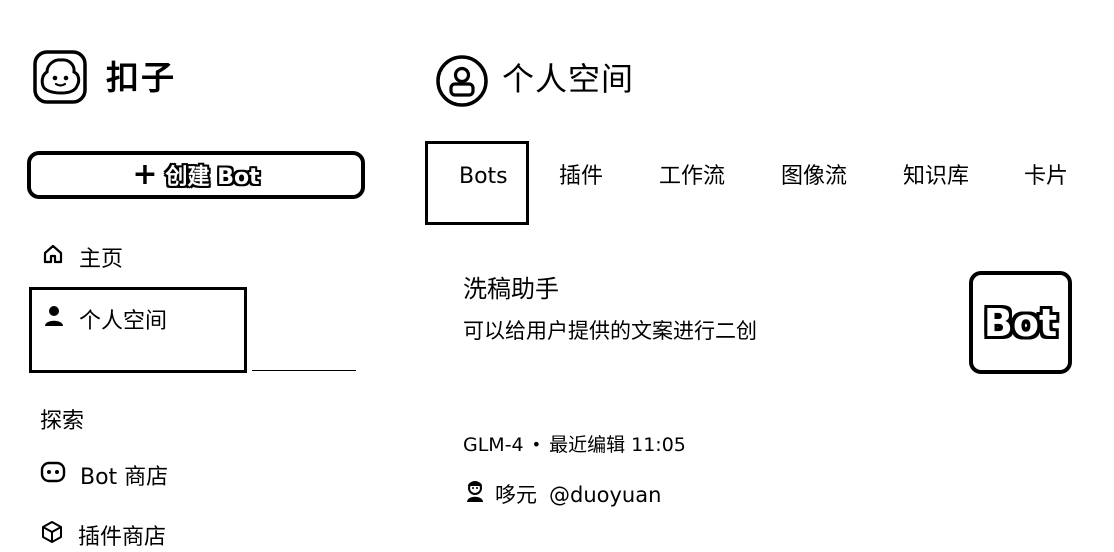 The width and height of the screenshot is (1114, 552). I want to click on sidebar-item-personal-space: 个人空间, so click(105, 319).